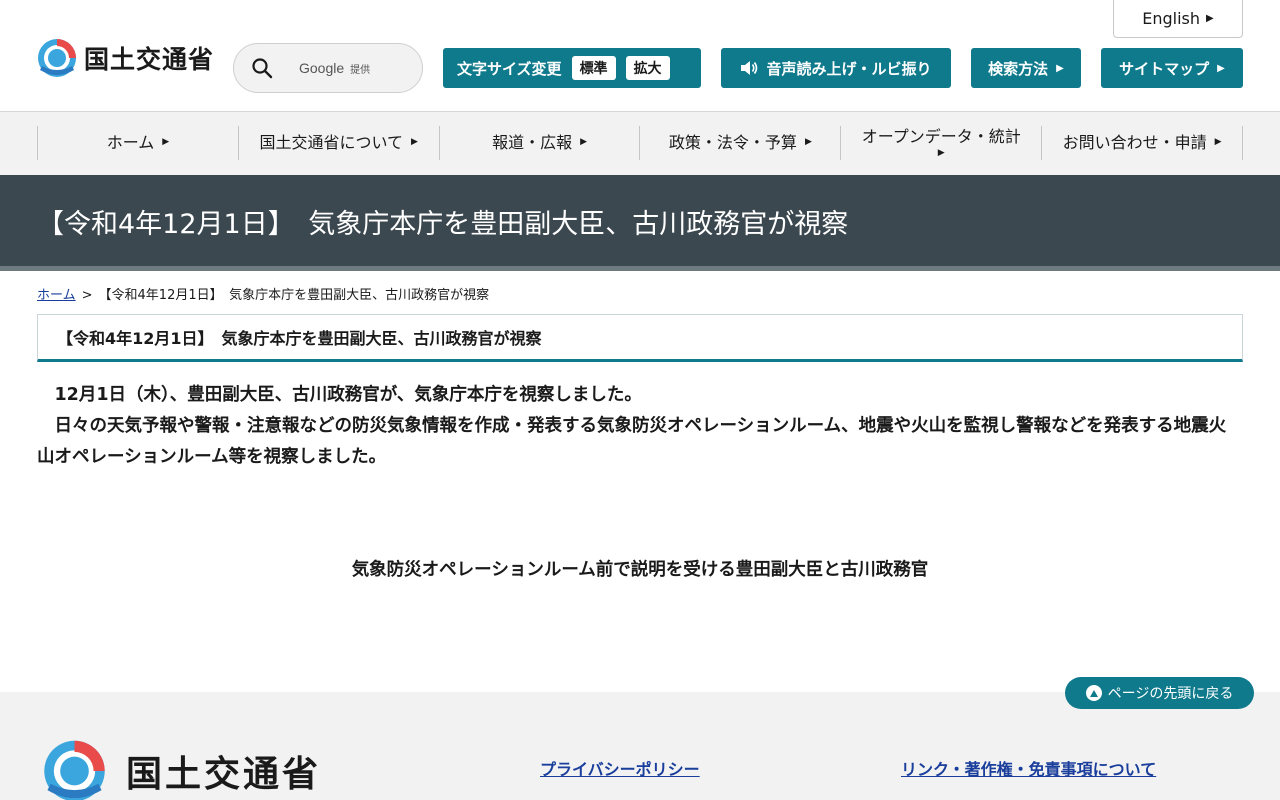  I want to click on arrow-up-icon, so click(1093, 693).